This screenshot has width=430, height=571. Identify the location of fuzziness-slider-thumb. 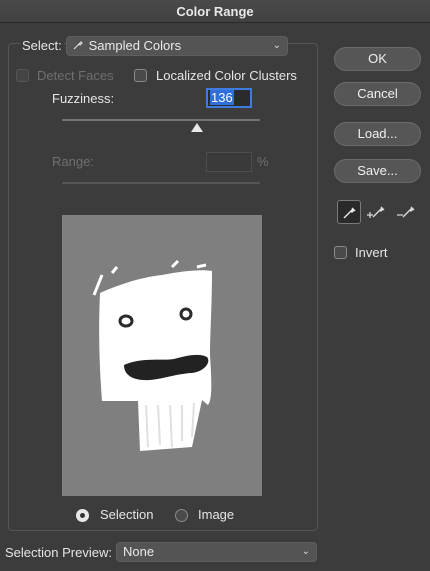
(197, 127).